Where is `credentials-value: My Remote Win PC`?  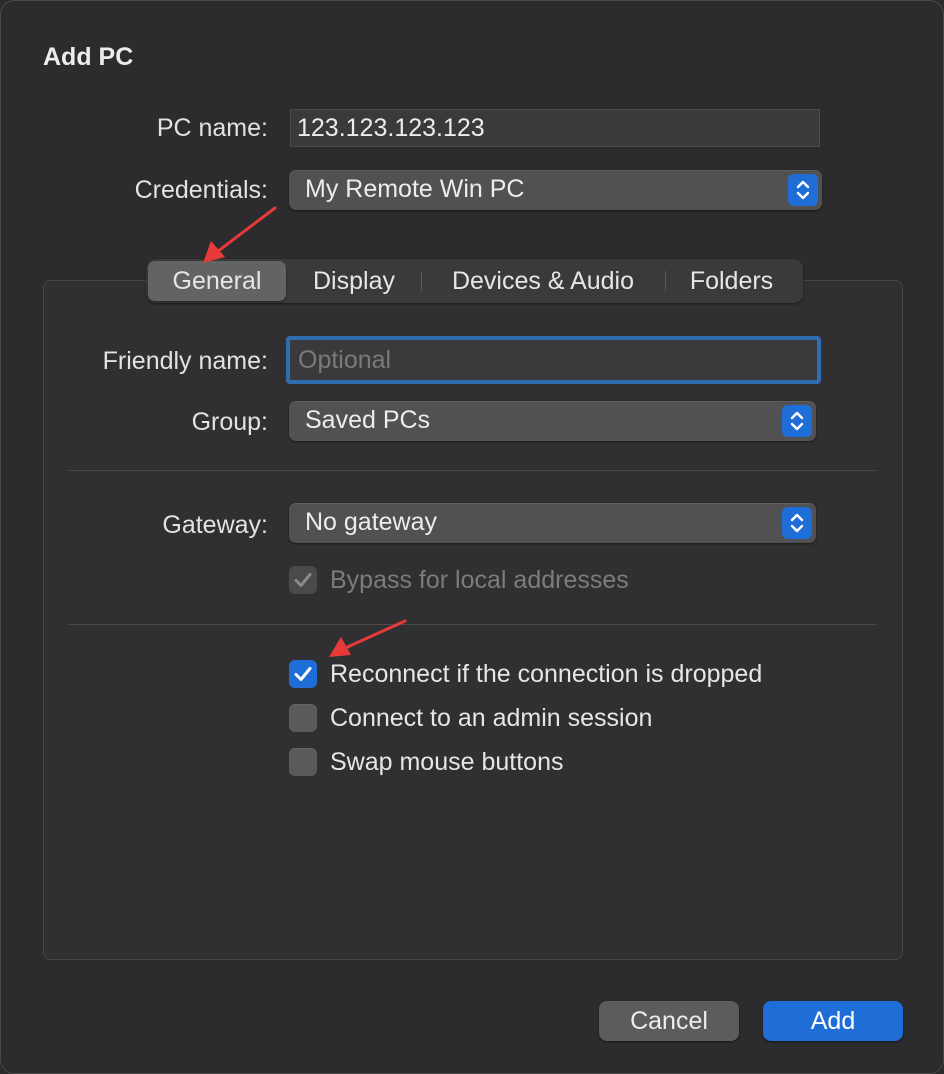
credentials-value: My Remote Win PC is located at coordinates (415, 189).